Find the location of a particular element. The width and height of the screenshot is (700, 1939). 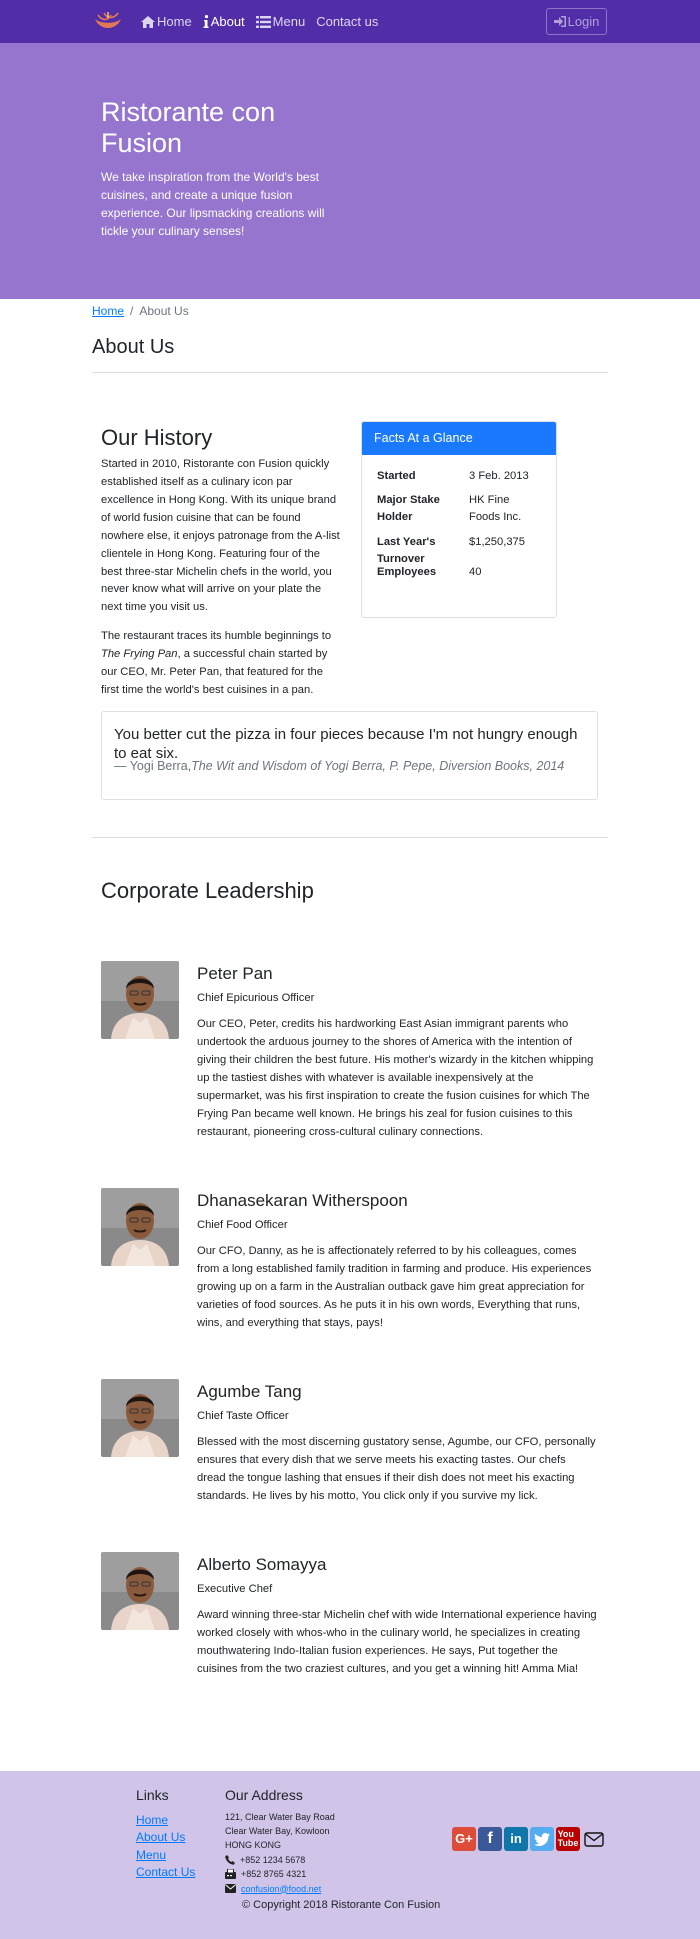

phone-number: +852 1234 5678 is located at coordinates (273, 1859).